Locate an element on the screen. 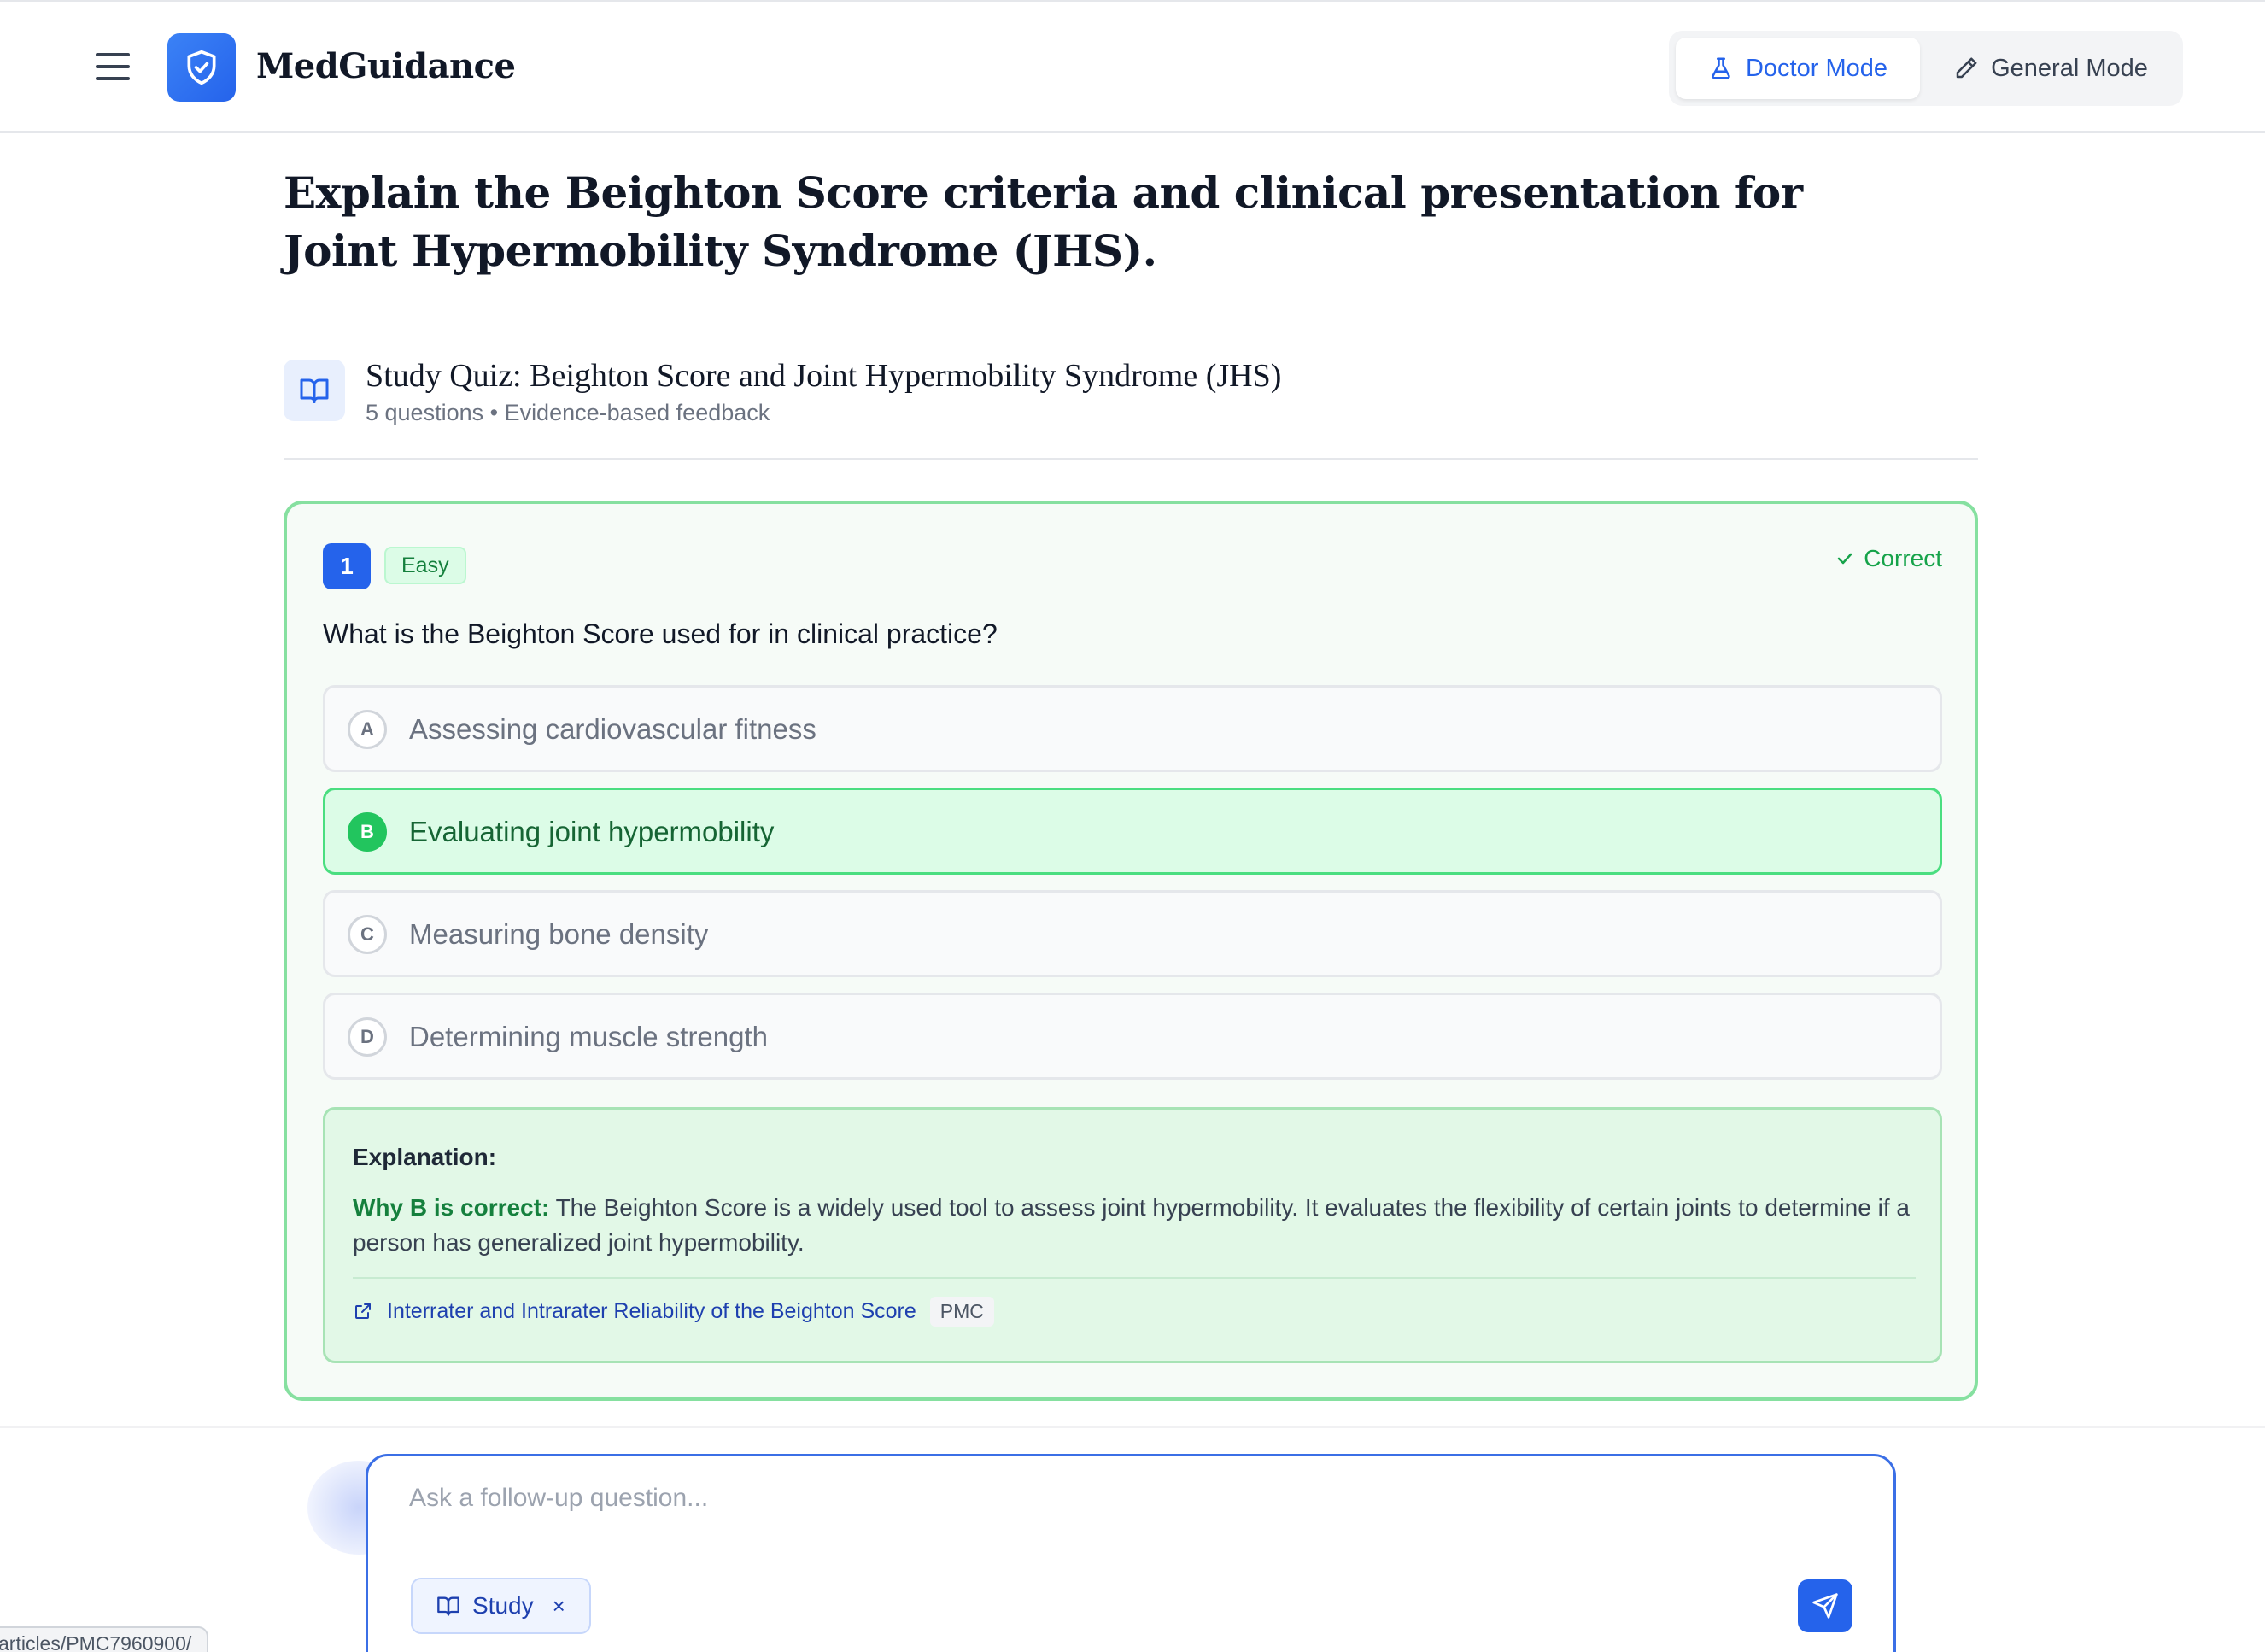  answer-option-a: A Assessing cardiovascular fitness is located at coordinates (1132, 728).